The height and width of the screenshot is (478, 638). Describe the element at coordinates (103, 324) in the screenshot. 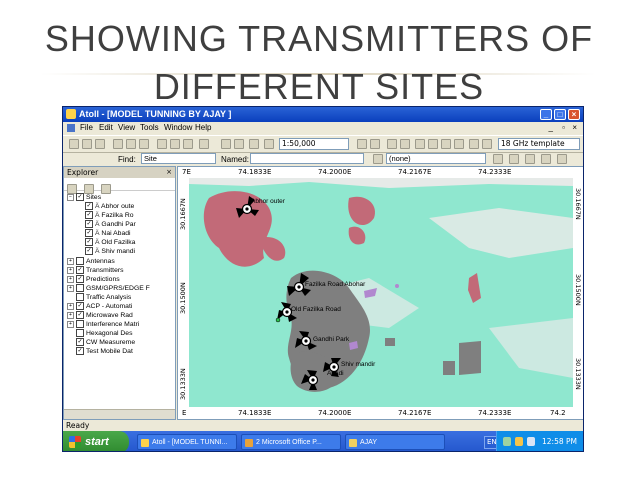

I see `tree-folder: + Interference Matri` at that location.